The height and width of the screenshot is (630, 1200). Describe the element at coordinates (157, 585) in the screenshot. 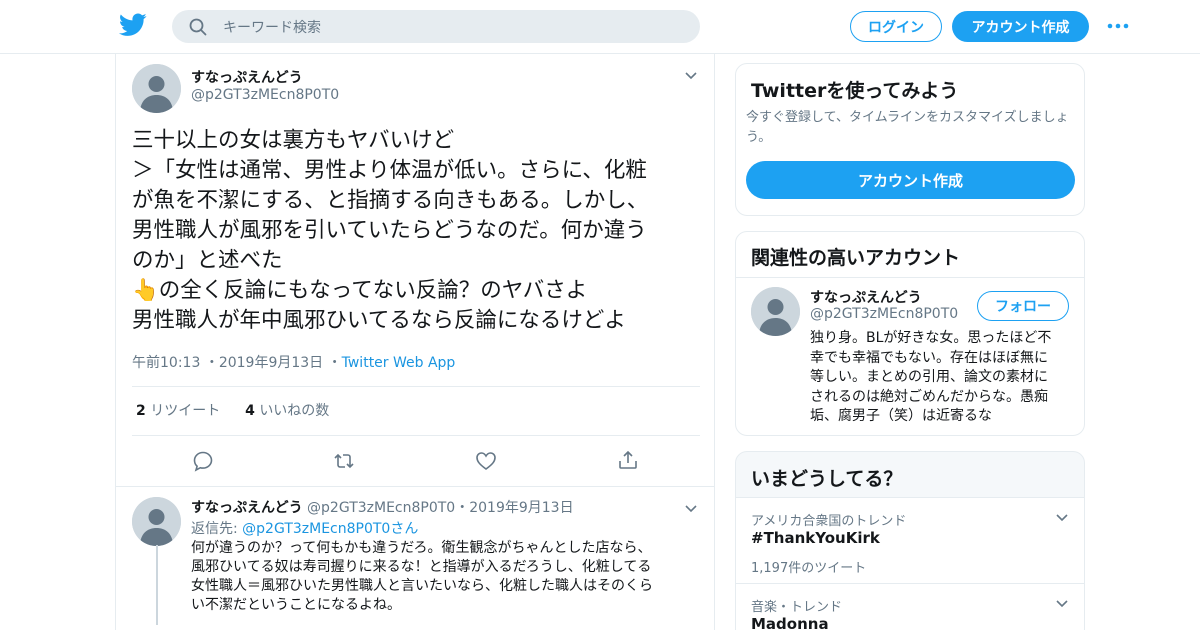

I see `thread-line` at that location.